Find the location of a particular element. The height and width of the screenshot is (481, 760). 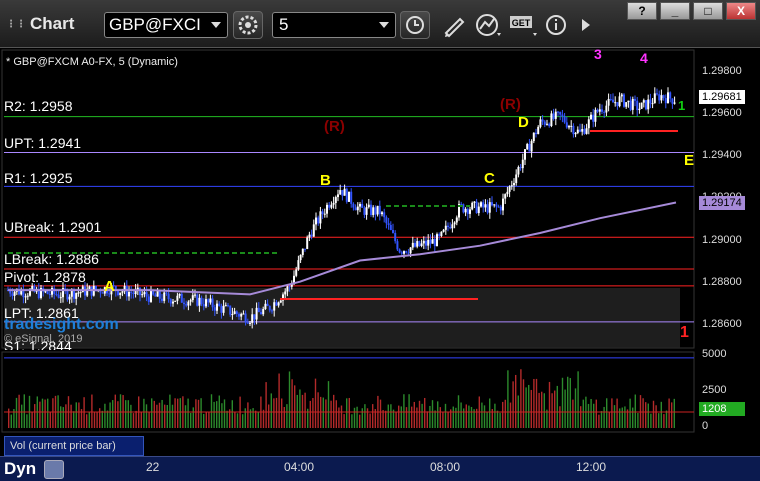

link-icon is located at coordinates (54, 469).